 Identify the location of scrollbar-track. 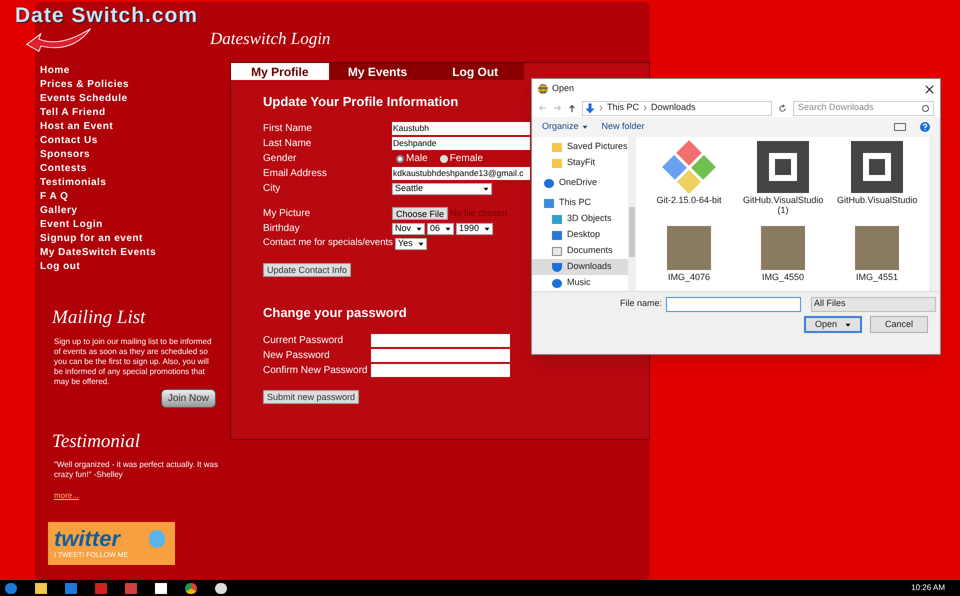
(935, 214).